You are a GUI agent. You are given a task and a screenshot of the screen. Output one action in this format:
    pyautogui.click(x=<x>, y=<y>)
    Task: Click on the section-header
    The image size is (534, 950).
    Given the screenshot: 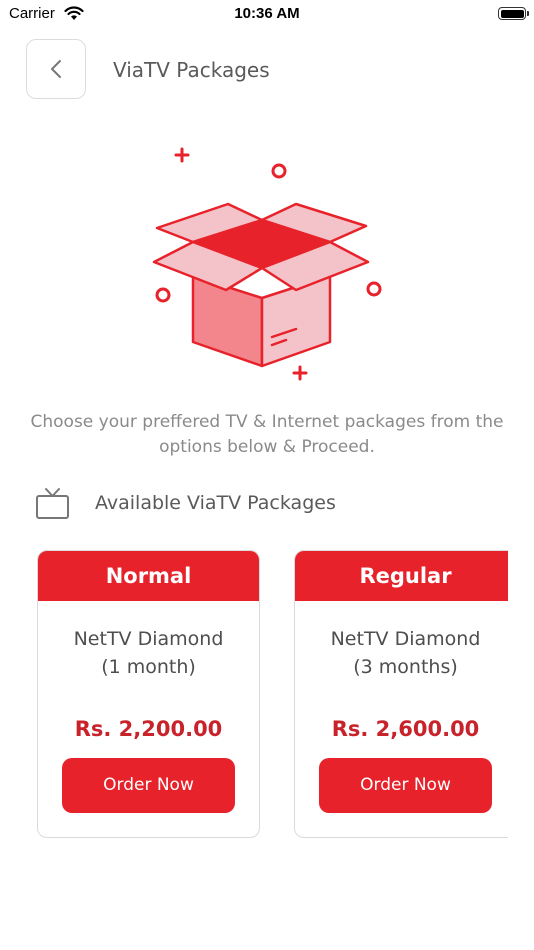 What is the action you would take?
    pyautogui.click(x=53, y=504)
    